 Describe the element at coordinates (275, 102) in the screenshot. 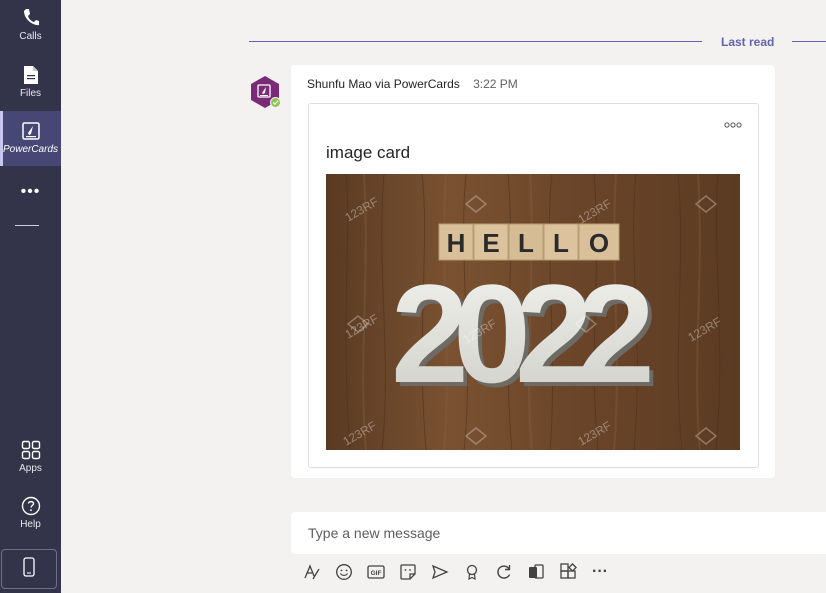

I see `presence-available-icon` at that location.